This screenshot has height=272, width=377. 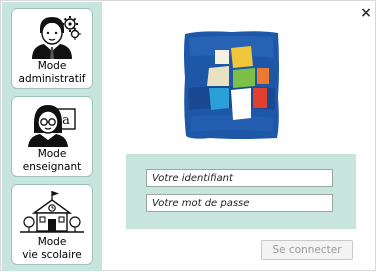 I want to click on identifier-input, so click(x=239, y=178).